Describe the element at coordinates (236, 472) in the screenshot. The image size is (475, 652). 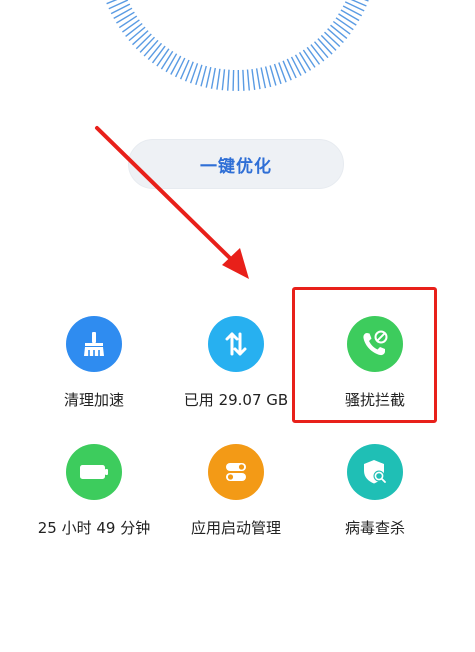
I see `toggle-switches-icon` at that location.